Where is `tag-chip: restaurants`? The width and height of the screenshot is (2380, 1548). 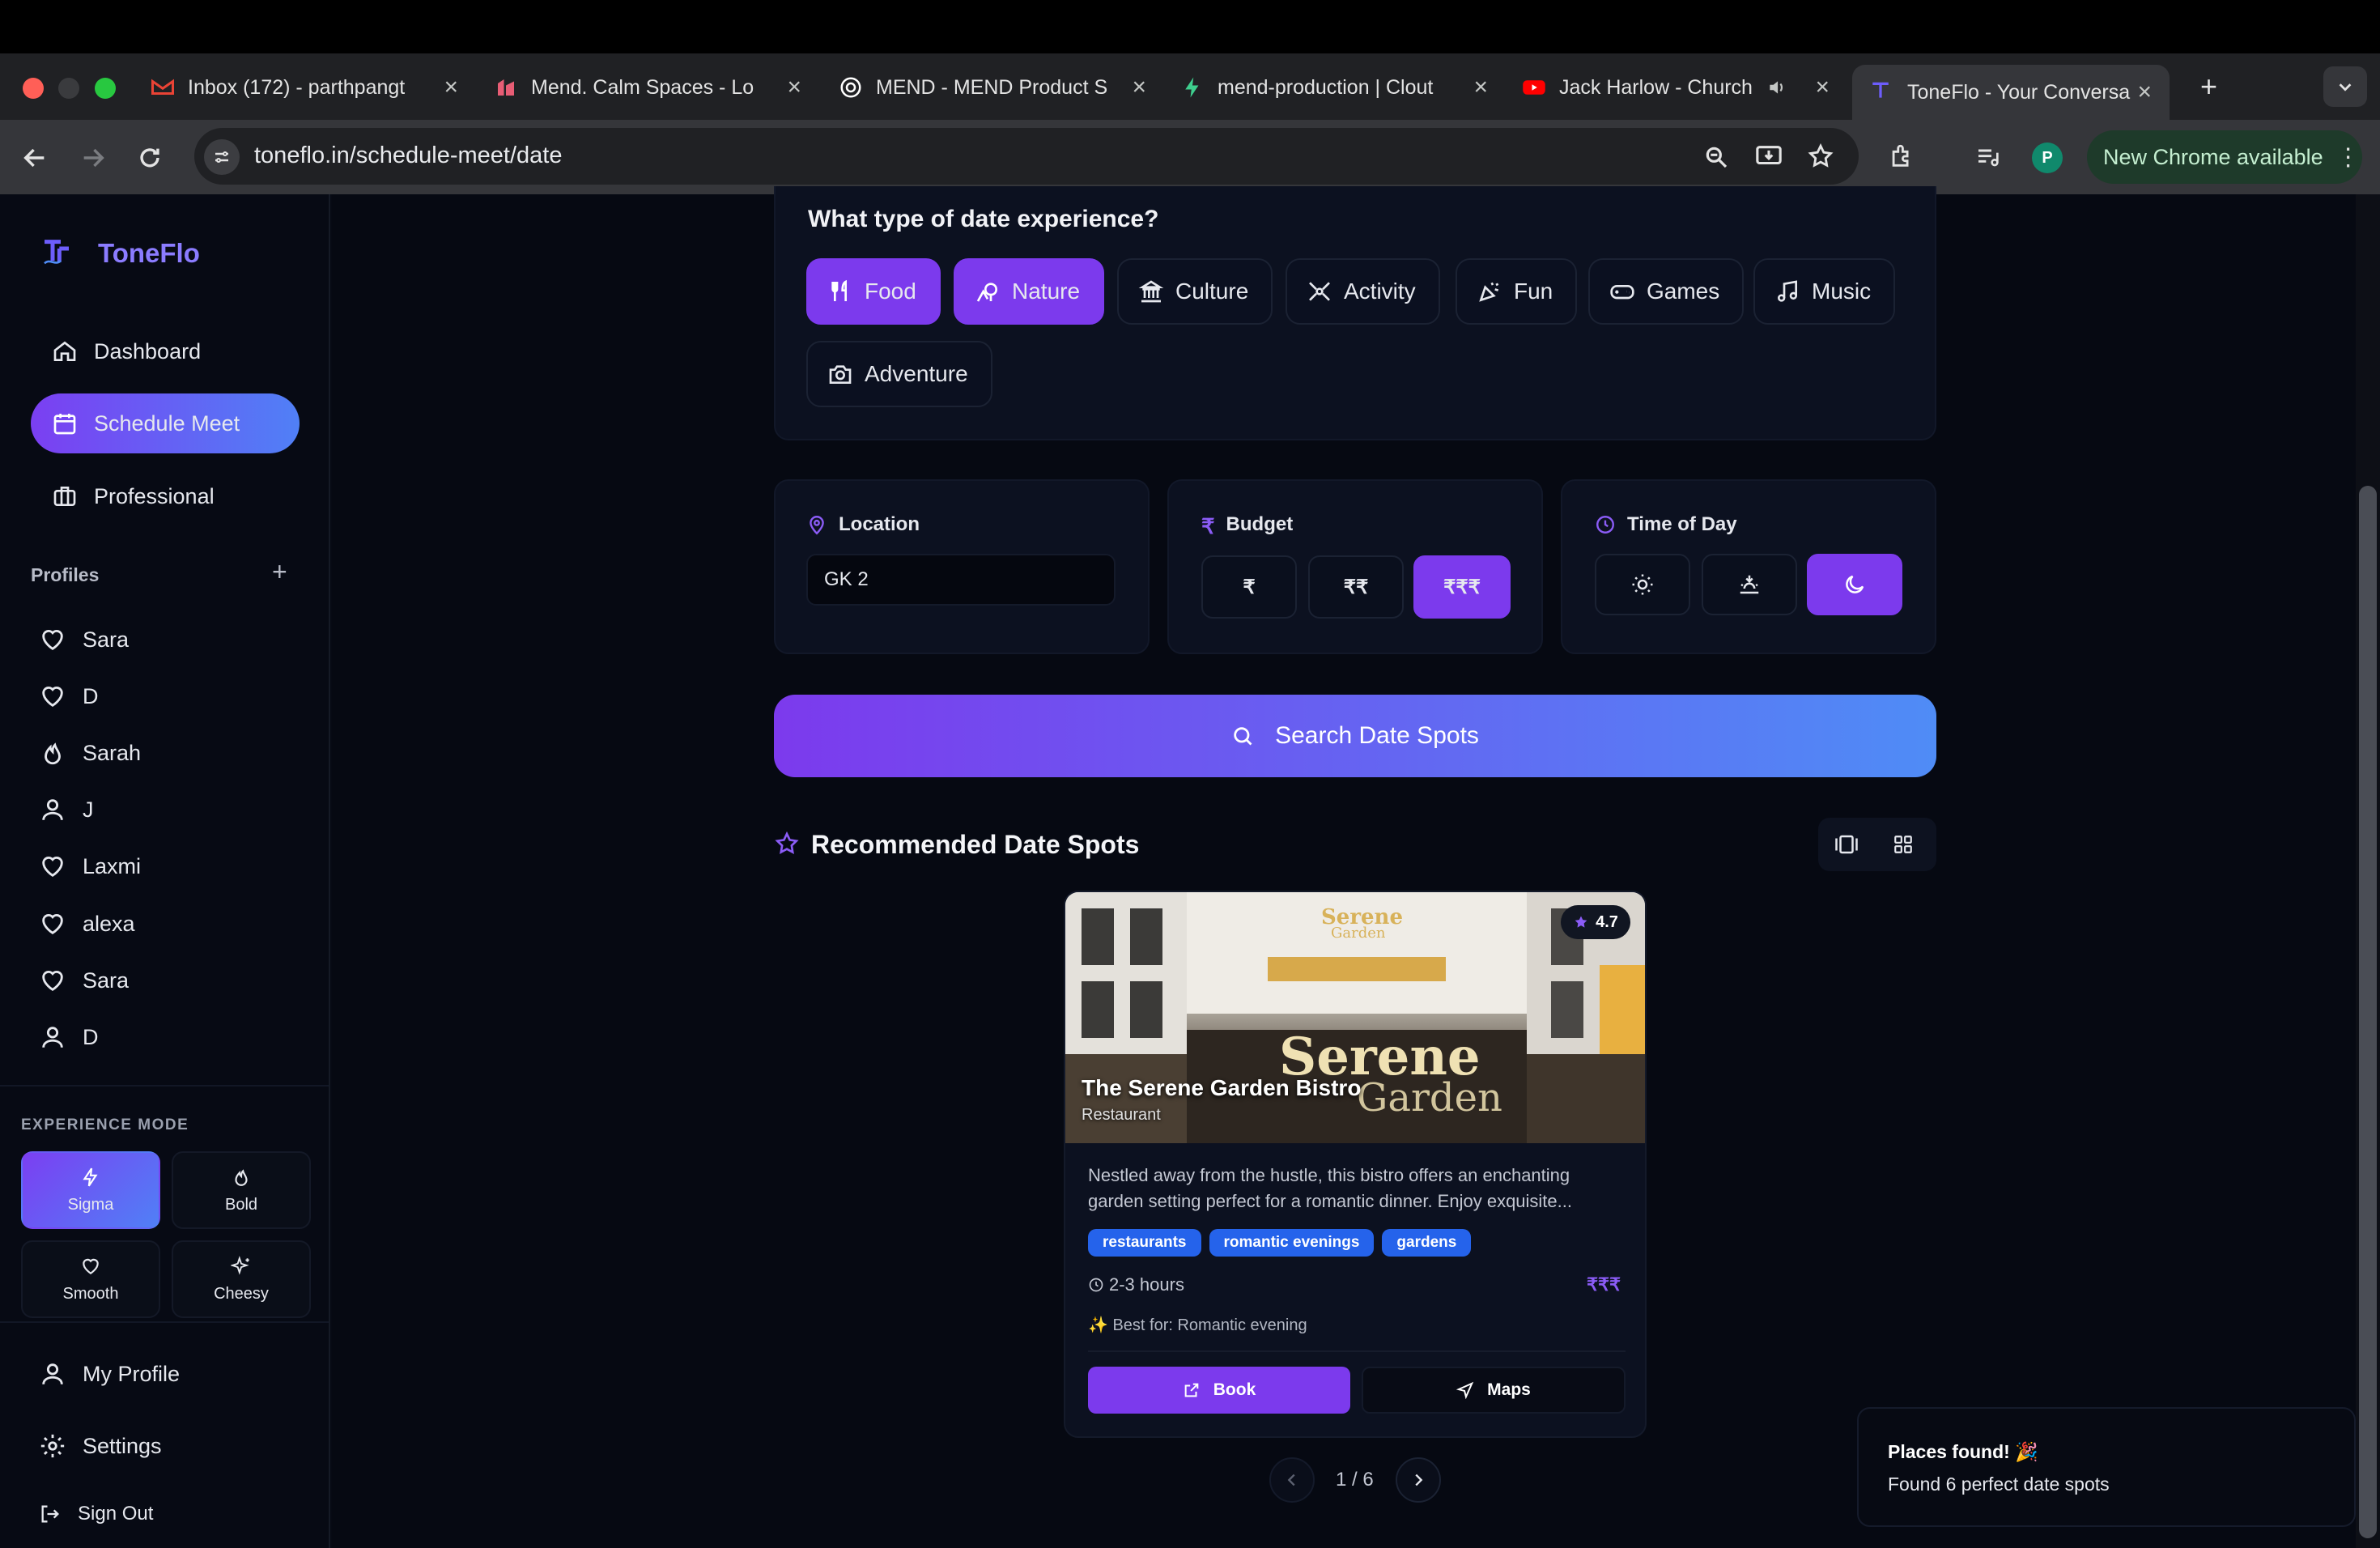
tag-chip: restaurants is located at coordinates (1144, 1243).